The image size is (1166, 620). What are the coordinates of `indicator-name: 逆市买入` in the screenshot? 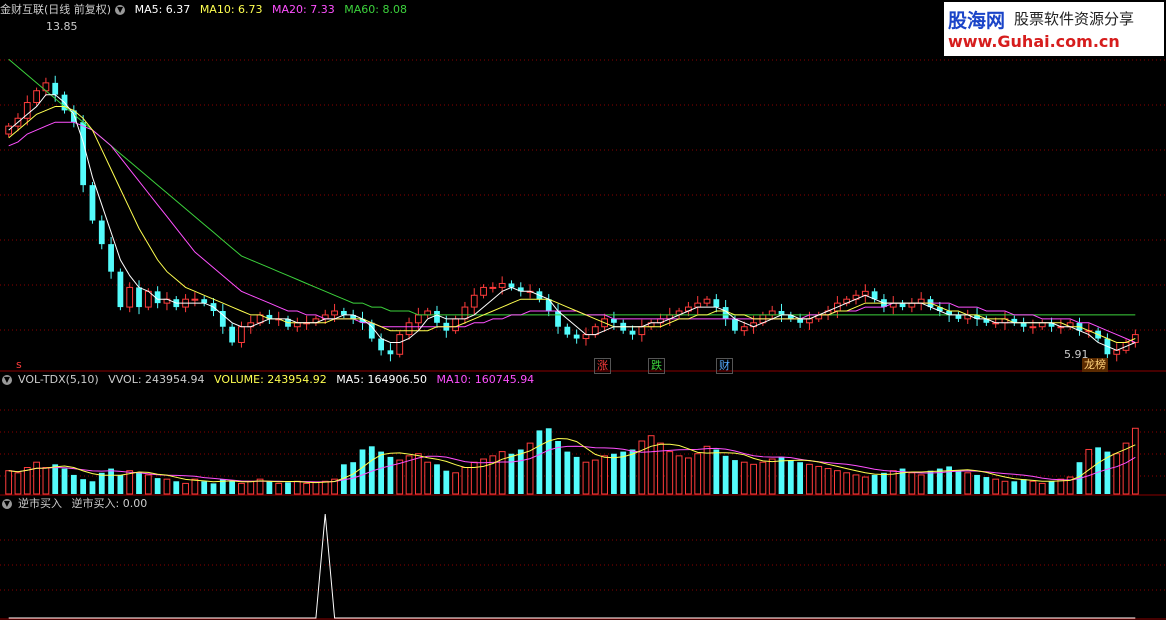 It's located at (40, 503).